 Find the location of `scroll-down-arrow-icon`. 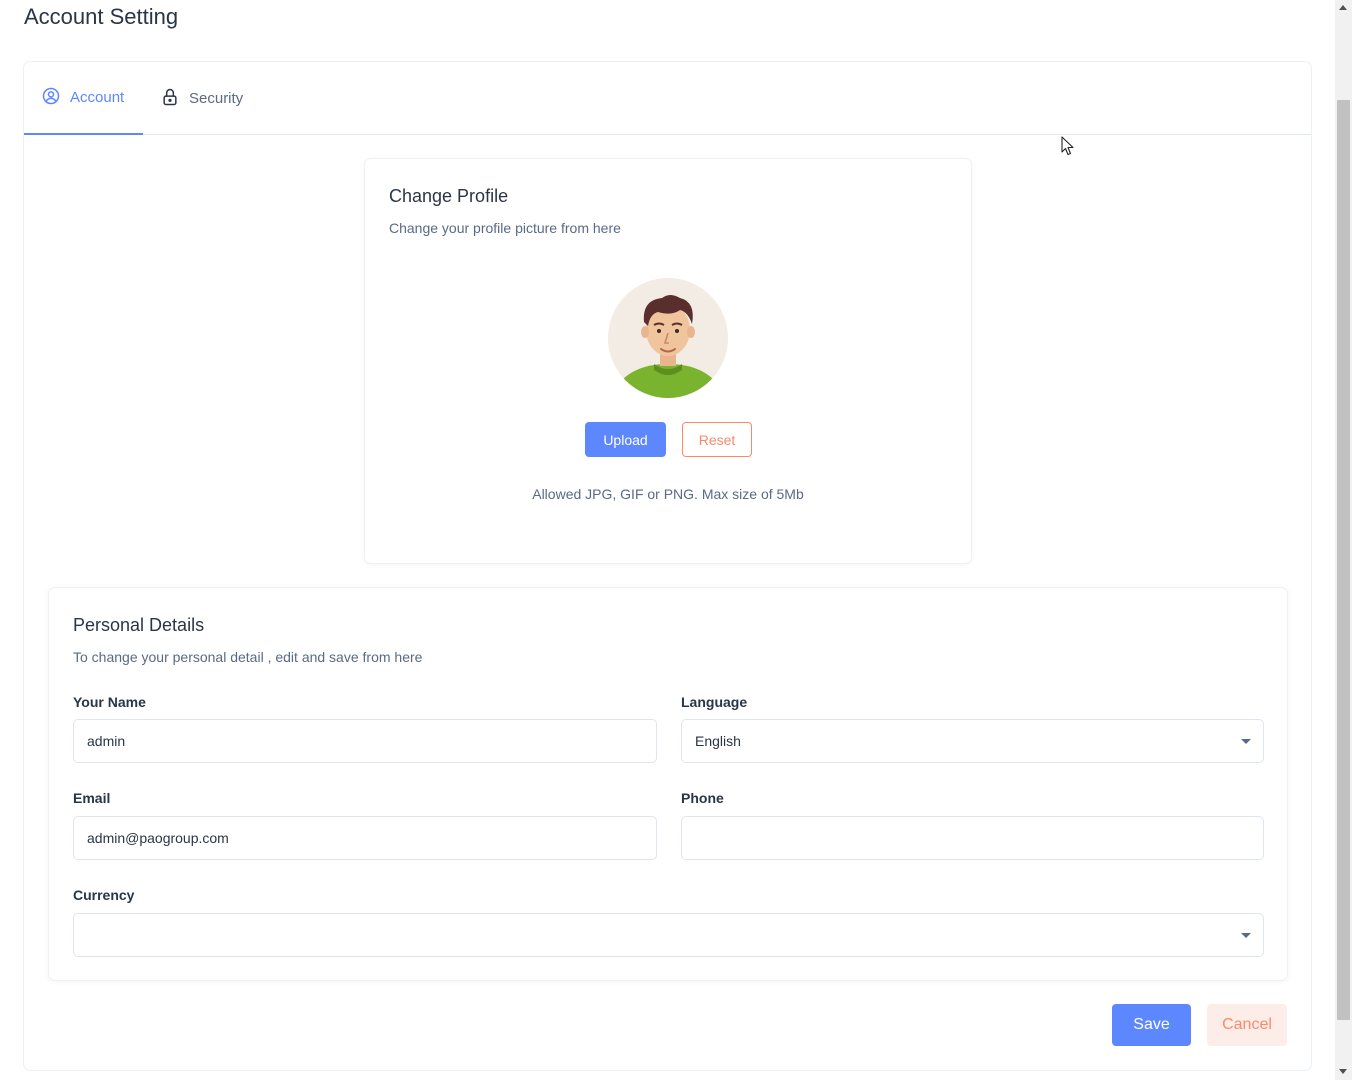

scroll-down-arrow-icon is located at coordinates (1343, 1071).